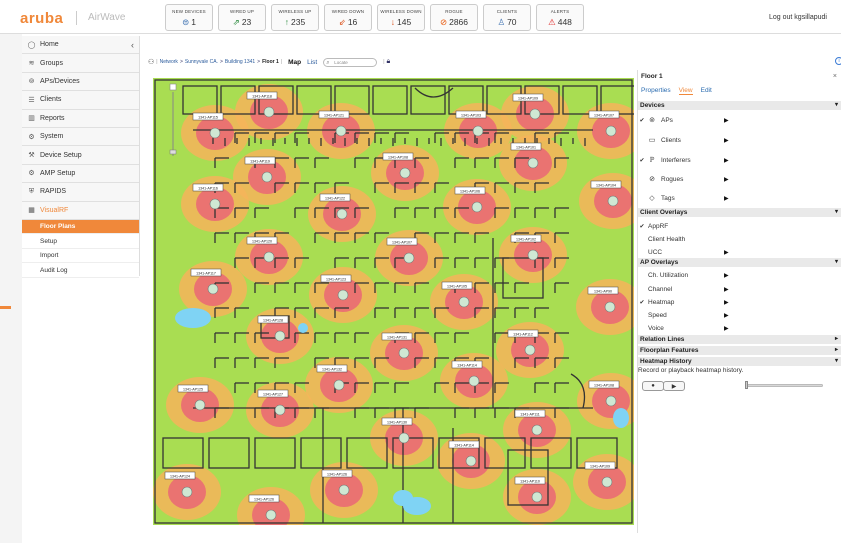  Describe the element at coordinates (443, 22) in the screenshot. I see `rogue-icon: ⊘` at that location.